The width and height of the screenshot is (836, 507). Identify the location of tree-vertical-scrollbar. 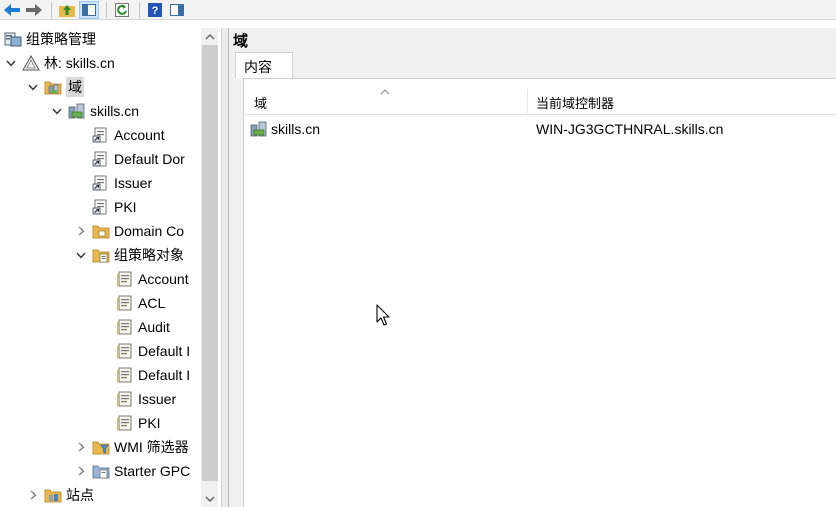
(209, 267).